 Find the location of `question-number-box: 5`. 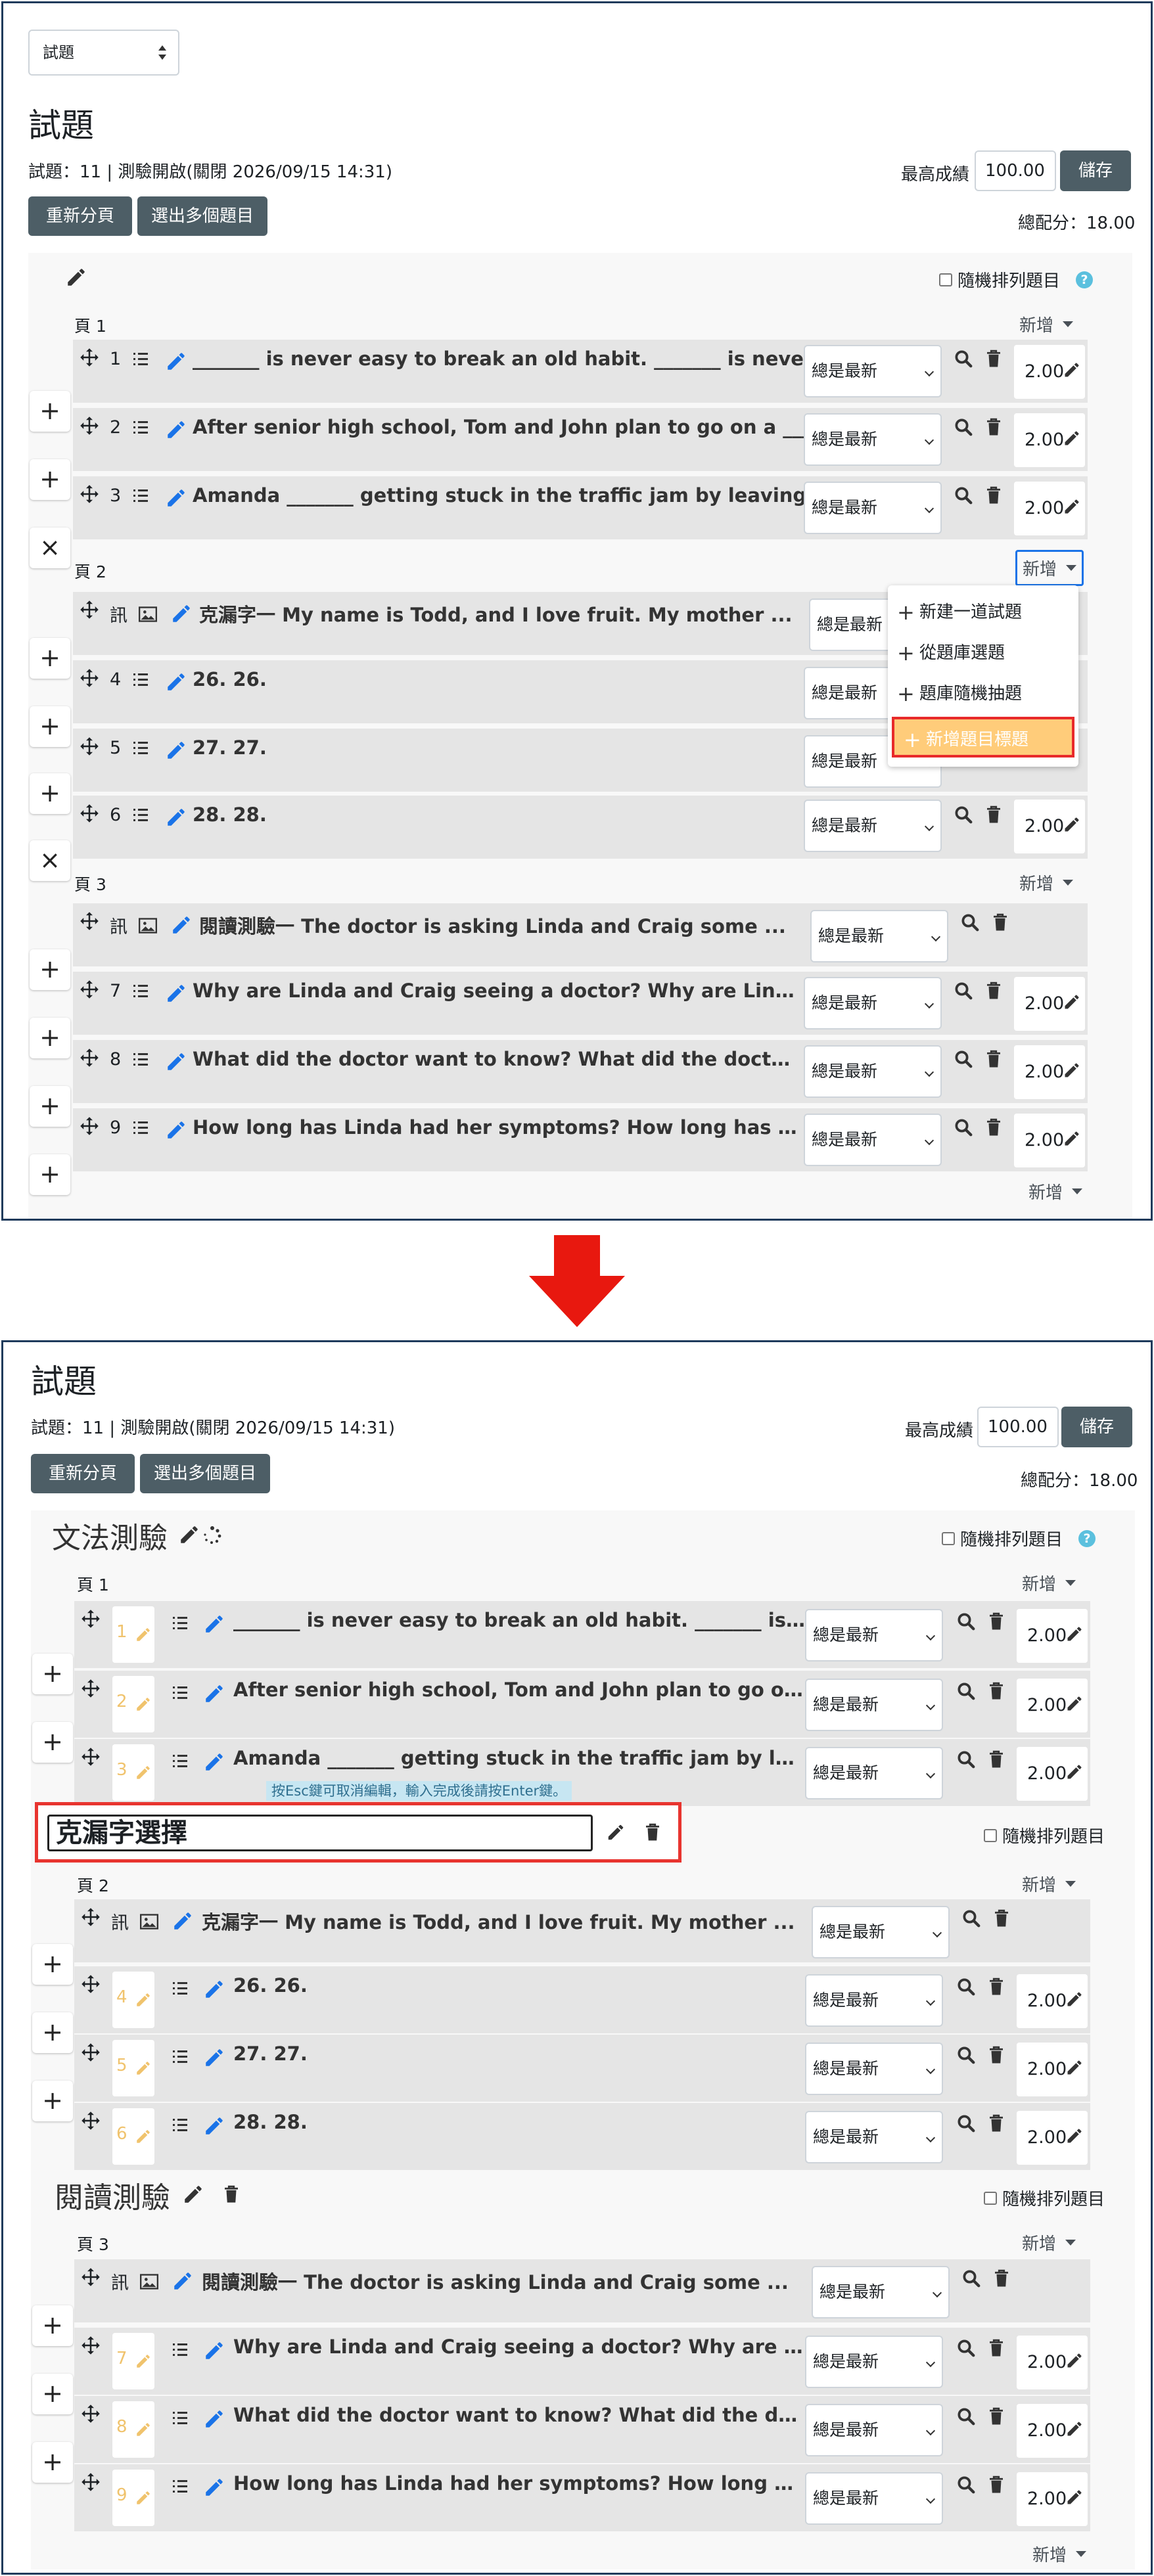

question-number-box: 5 is located at coordinates (133, 2068).